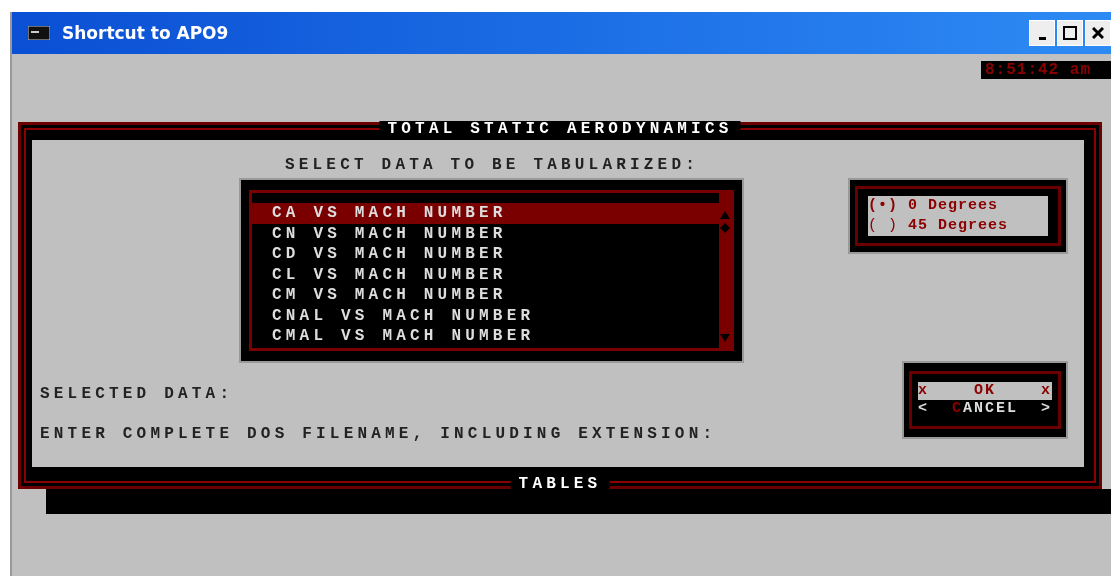 This screenshot has width=1111, height=580. What do you see at coordinates (137, 394) in the screenshot?
I see `field-label: SELECTED DATA:` at bounding box center [137, 394].